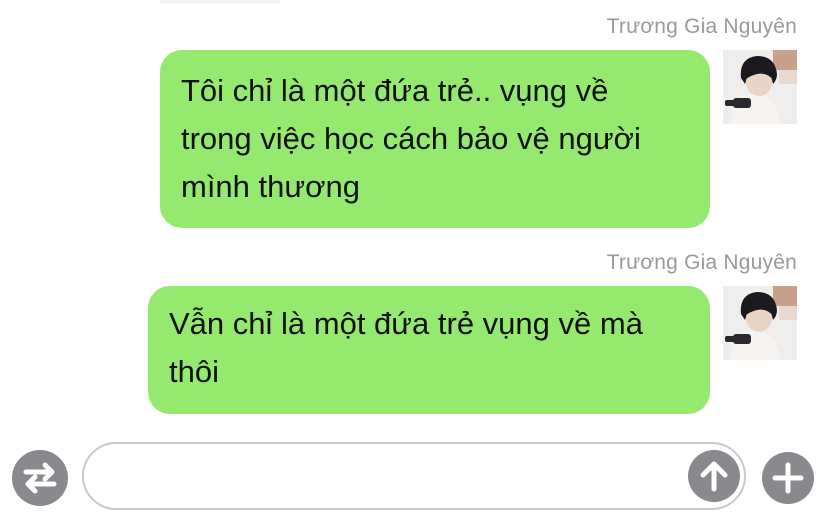  I want to click on plus-icon, so click(788, 478).